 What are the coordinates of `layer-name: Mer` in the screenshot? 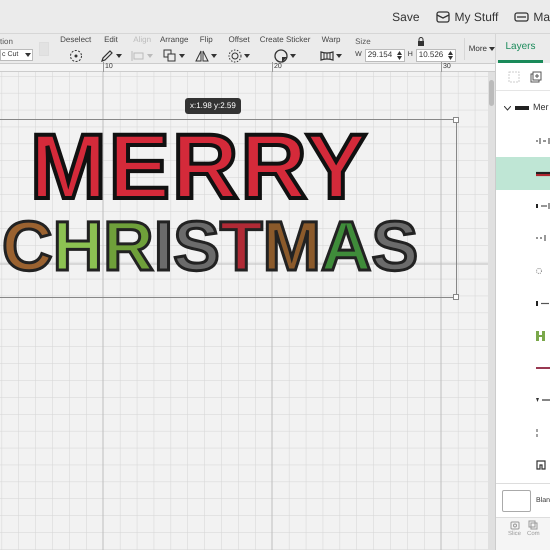 It's located at (540, 108).